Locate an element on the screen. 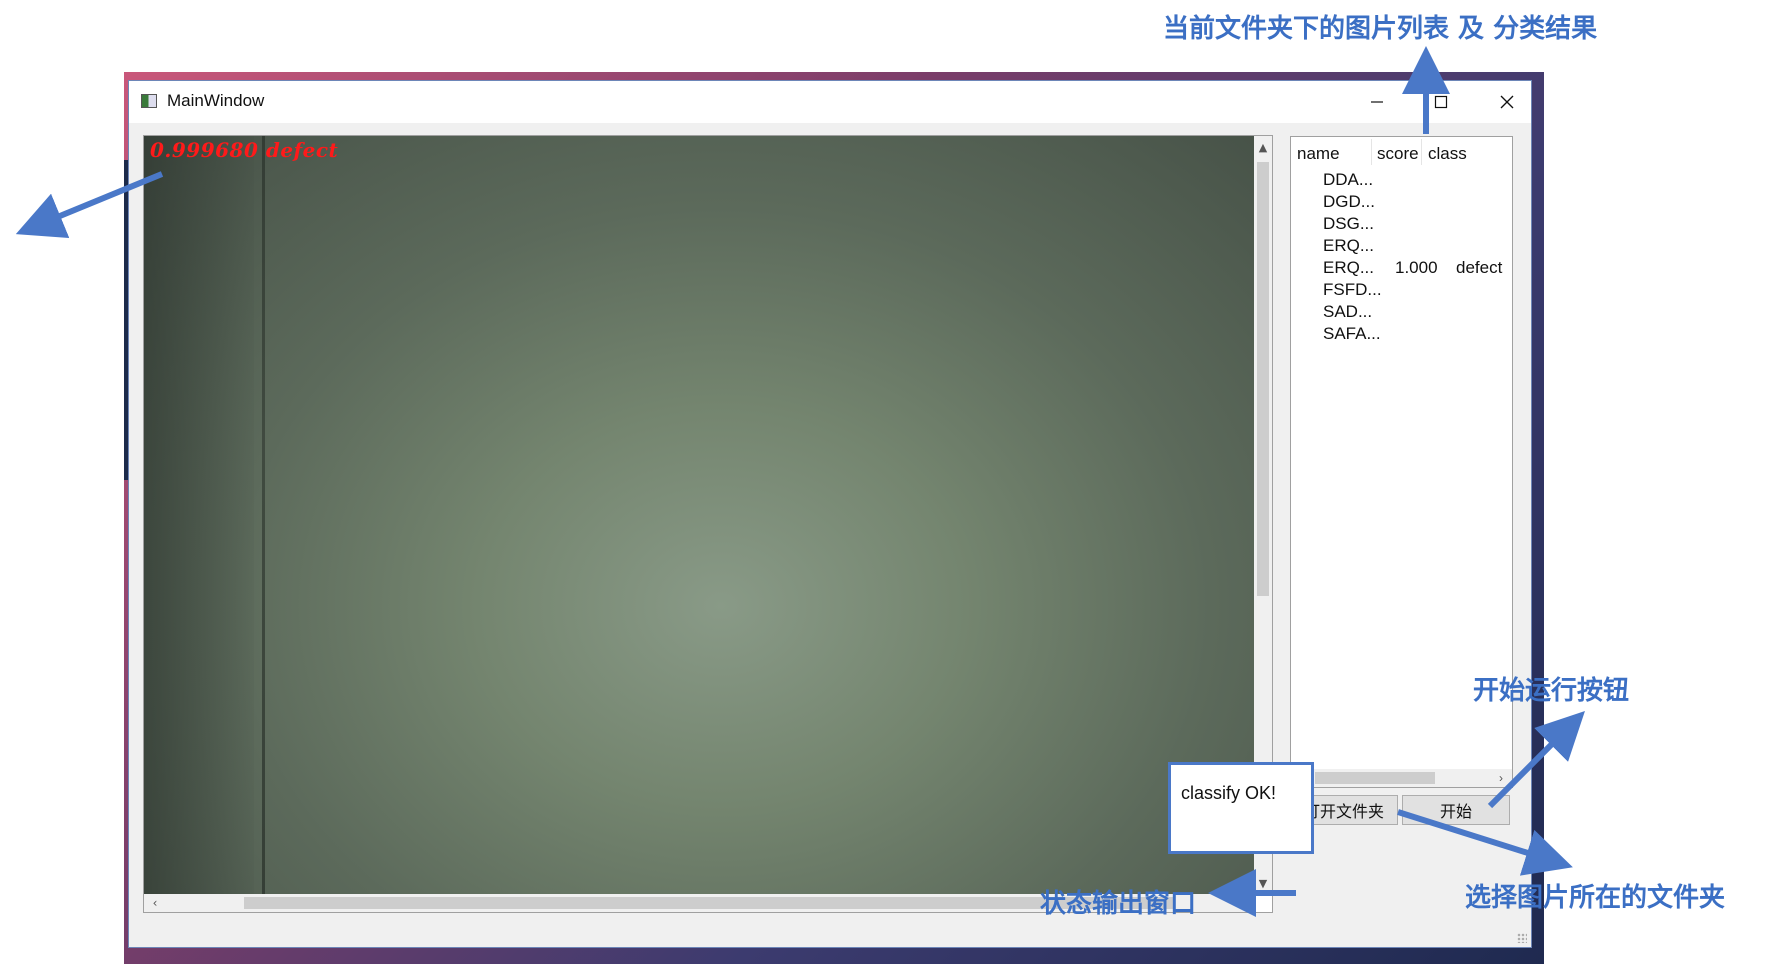 Image resolution: width=1770 pixels, height=978 pixels. minimize-button is located at coordinates (1377, 102).